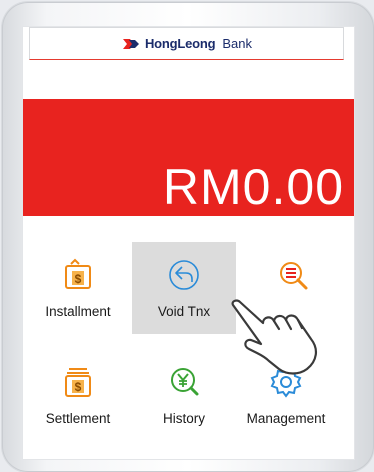  What do you see at coordinates (78, 311) in the screenshot?
I see `menu-item-label: Installment` at bounding box center [78, 311].